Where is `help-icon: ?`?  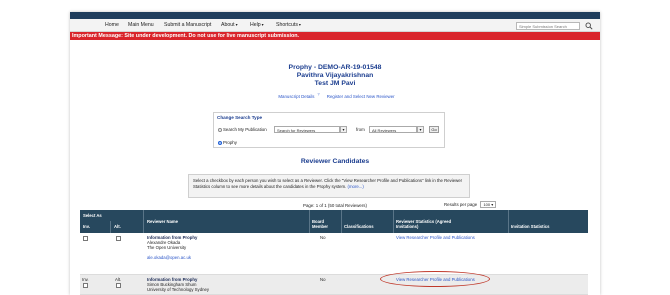 help-icon: ? is located at coordinates (318, 95).